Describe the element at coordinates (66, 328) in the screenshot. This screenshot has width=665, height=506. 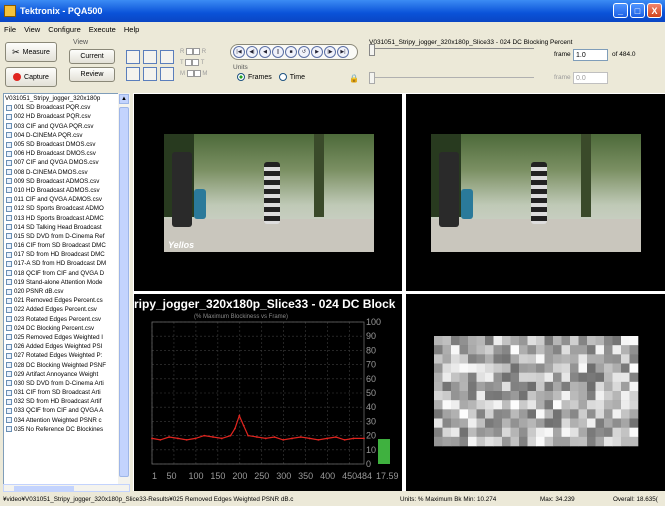
I see `list-item: 024 DC Blocking Percent.csv` at that location.